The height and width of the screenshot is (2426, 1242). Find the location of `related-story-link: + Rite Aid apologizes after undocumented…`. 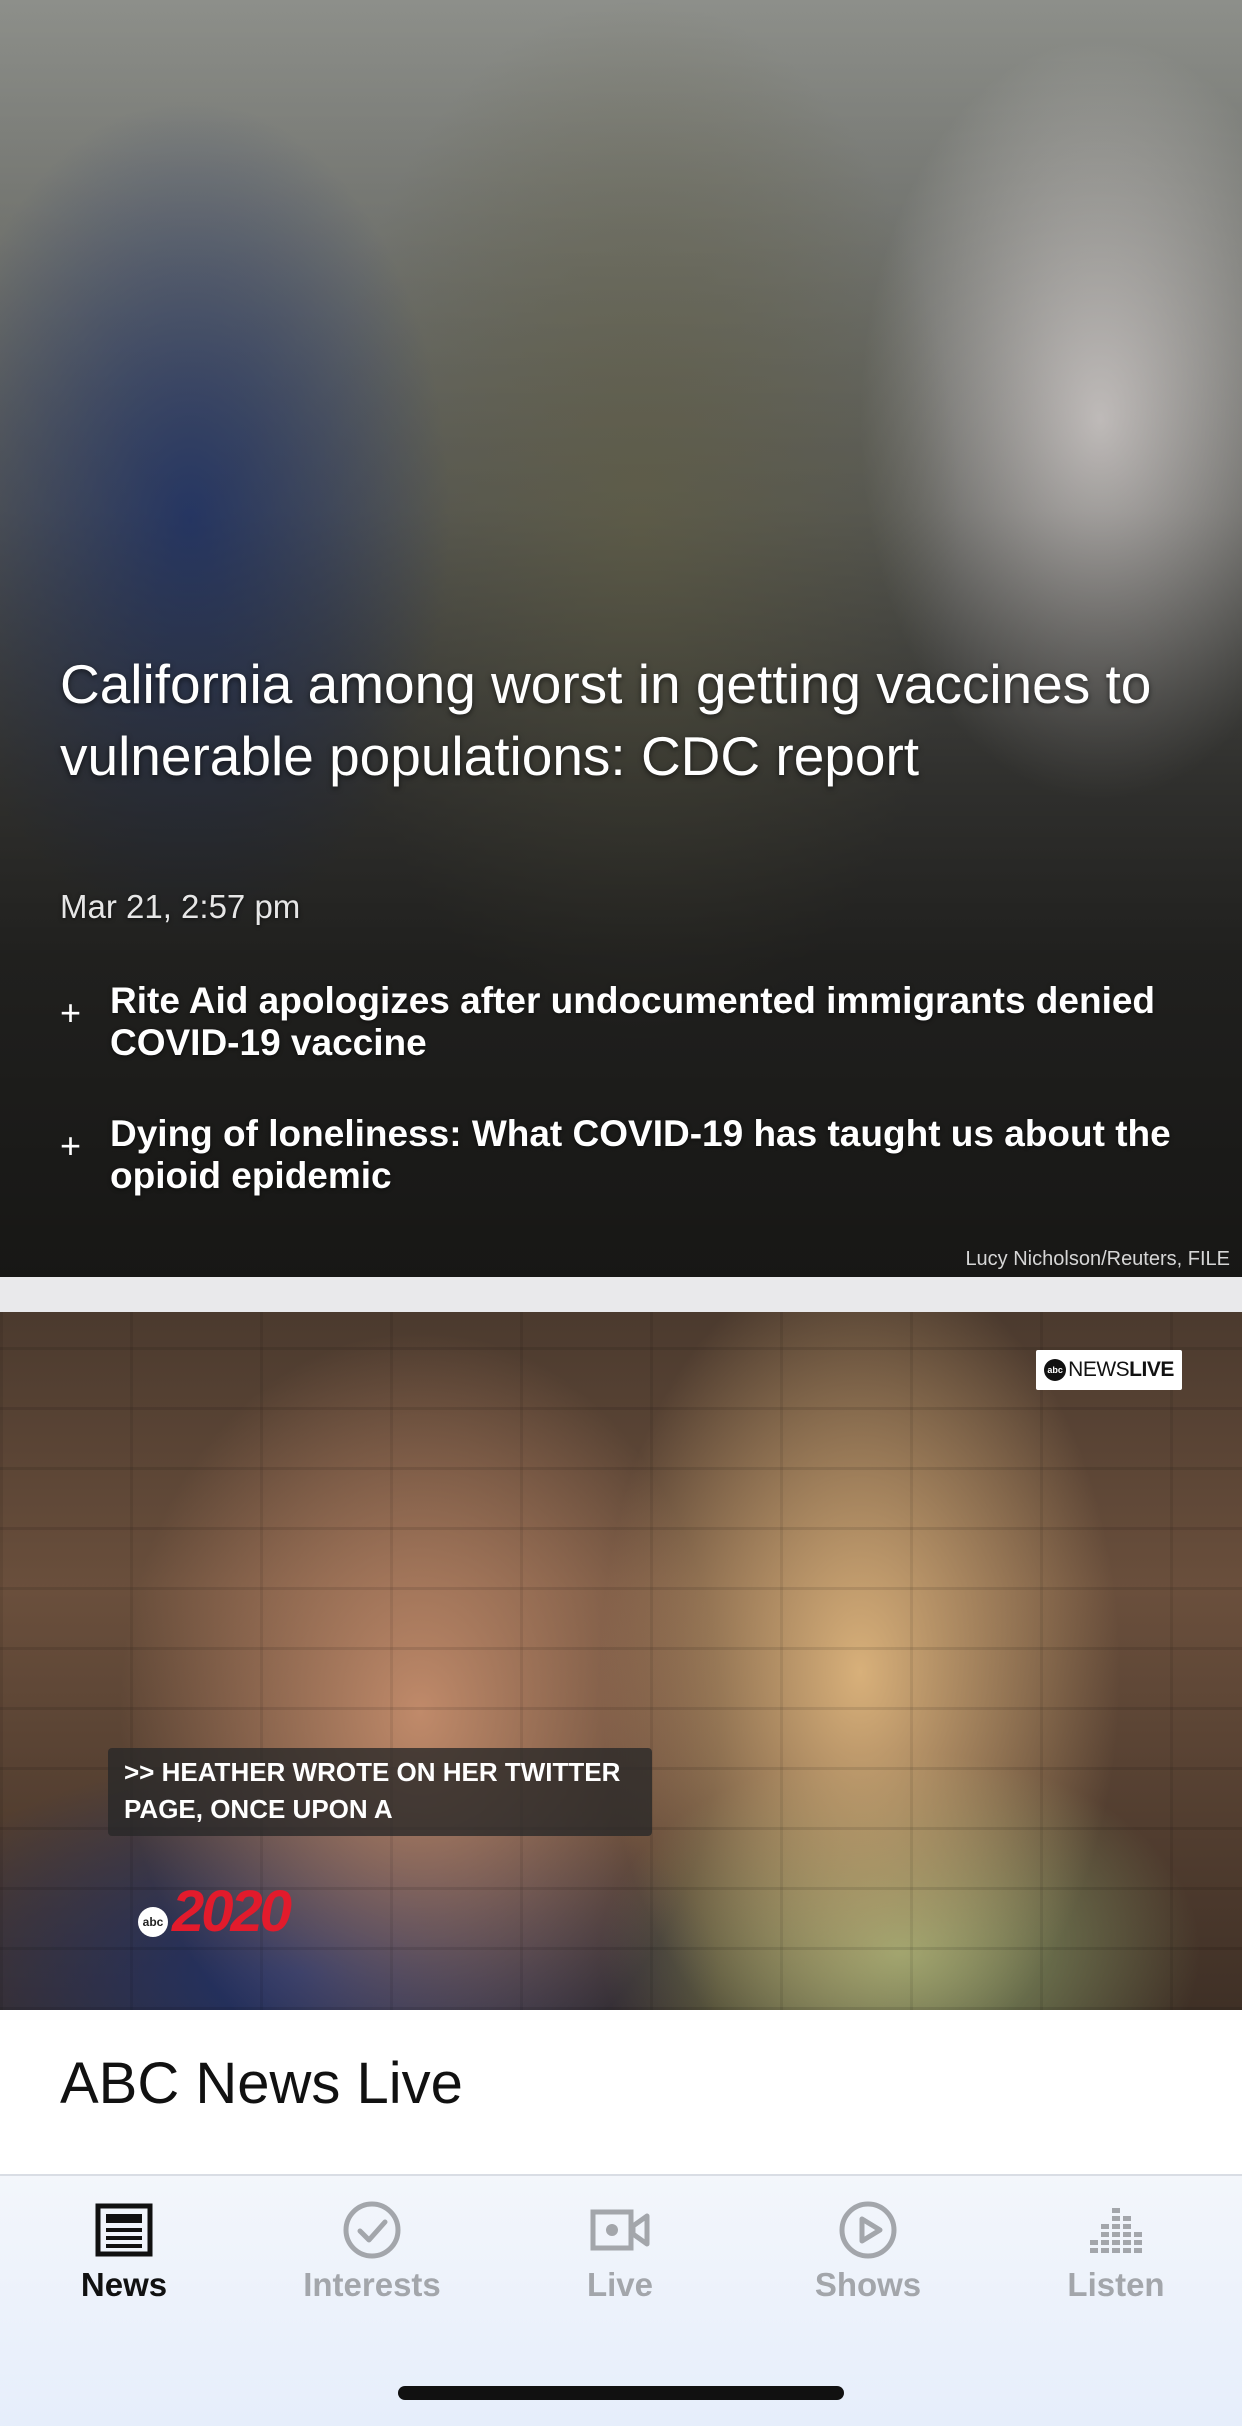

related-story-link: + Rite Aid apologizes after undocumented… is located at coordinates (625, 1022).